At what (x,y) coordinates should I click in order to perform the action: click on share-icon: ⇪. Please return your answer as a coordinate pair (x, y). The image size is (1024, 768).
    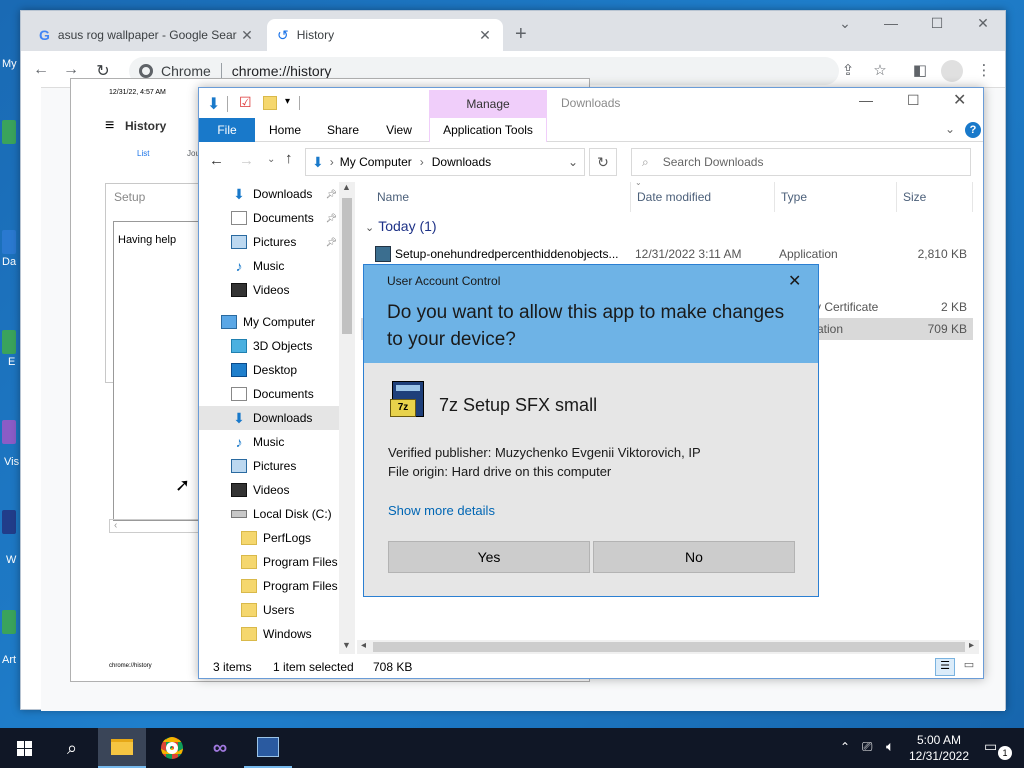
    Looking at the image, I should click on (848, 70).